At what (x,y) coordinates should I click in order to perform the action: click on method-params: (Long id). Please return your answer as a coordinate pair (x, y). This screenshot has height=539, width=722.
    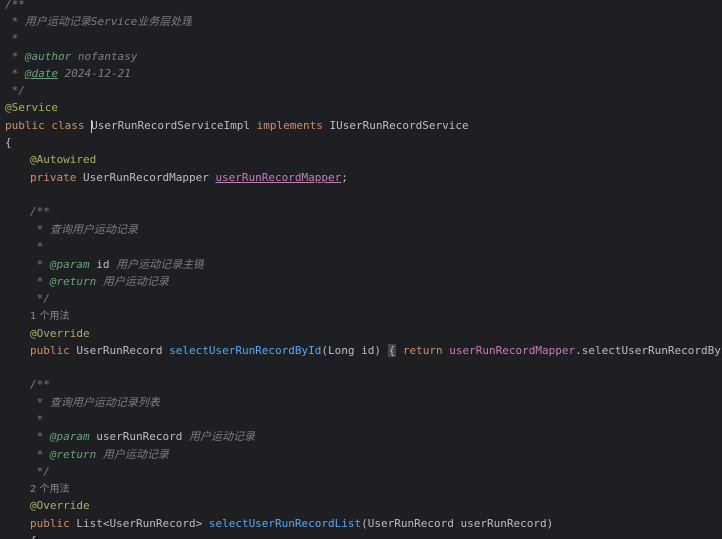
    Looking at the image, I should click on (354, 350).